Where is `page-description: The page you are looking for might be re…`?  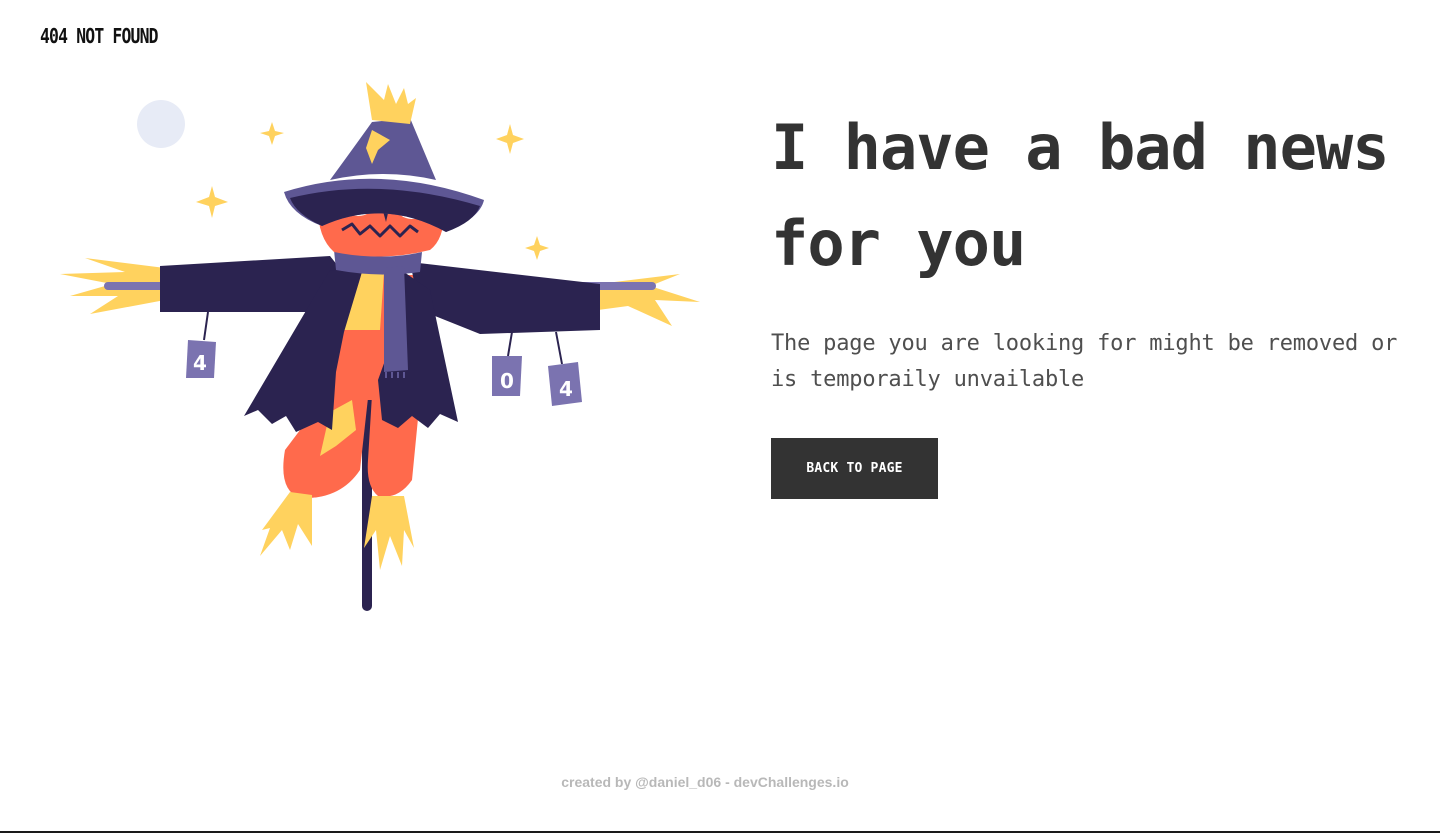 page-description: The page you are looking for might be re… is located at coordinates (1084, 361).